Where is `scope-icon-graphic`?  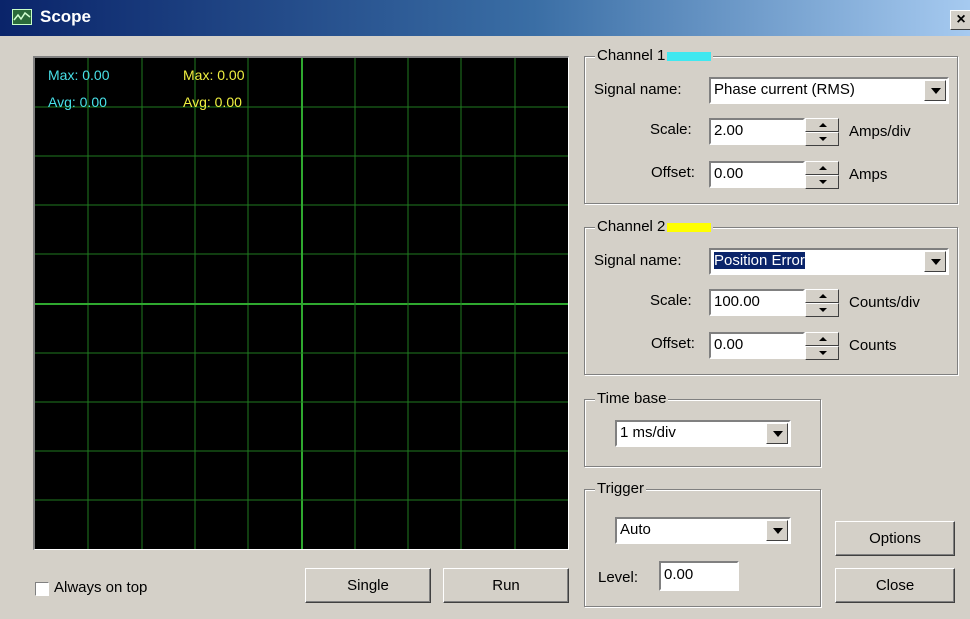 scope-icon-graphic is located at coordinates (22, 16).